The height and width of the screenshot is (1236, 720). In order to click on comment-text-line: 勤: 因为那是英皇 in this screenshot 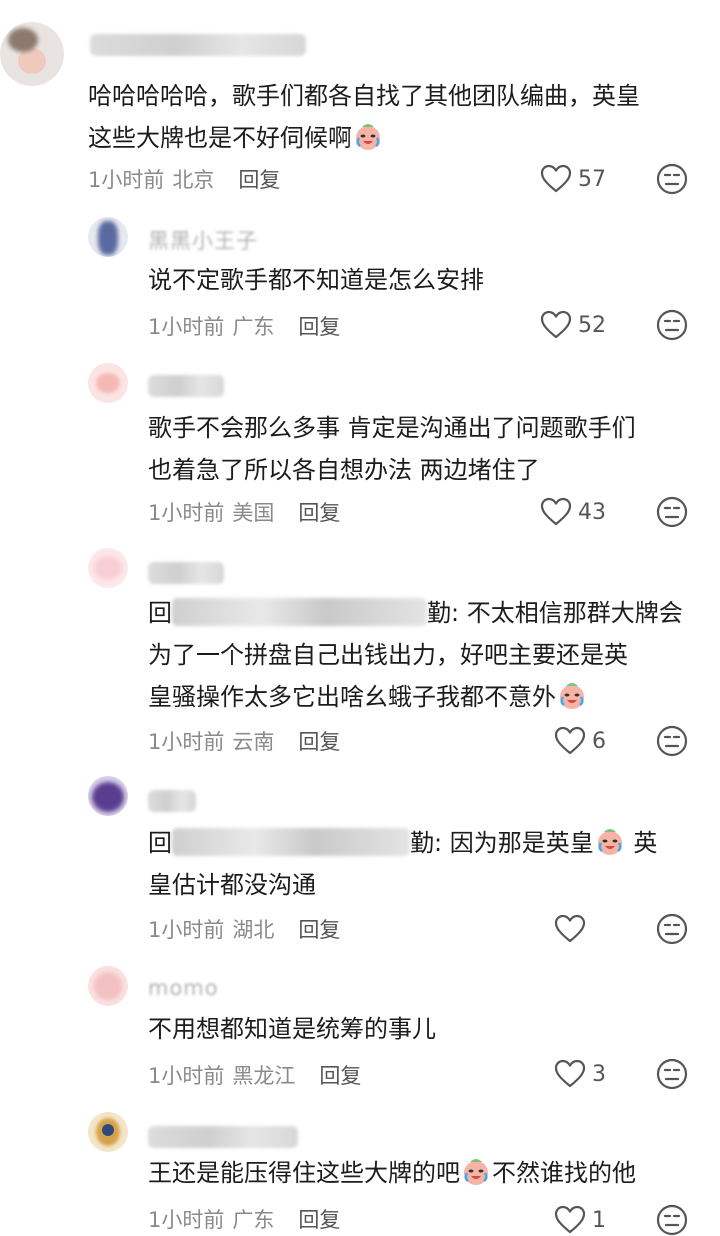, I will do `click(502, 843)`.